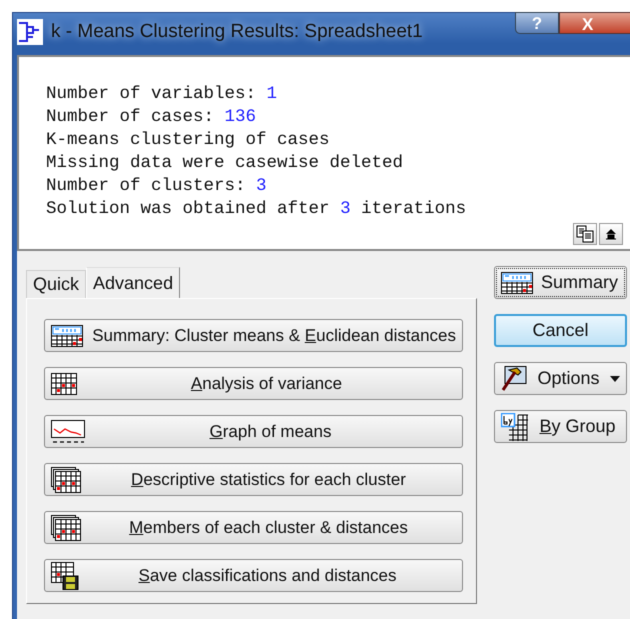 This screenshot has width=630, height=619. What do you see at coordinates (162, 94) in the screenshot?
I see `output-line: Number of variables: 1` at bounding box center [162, 94].